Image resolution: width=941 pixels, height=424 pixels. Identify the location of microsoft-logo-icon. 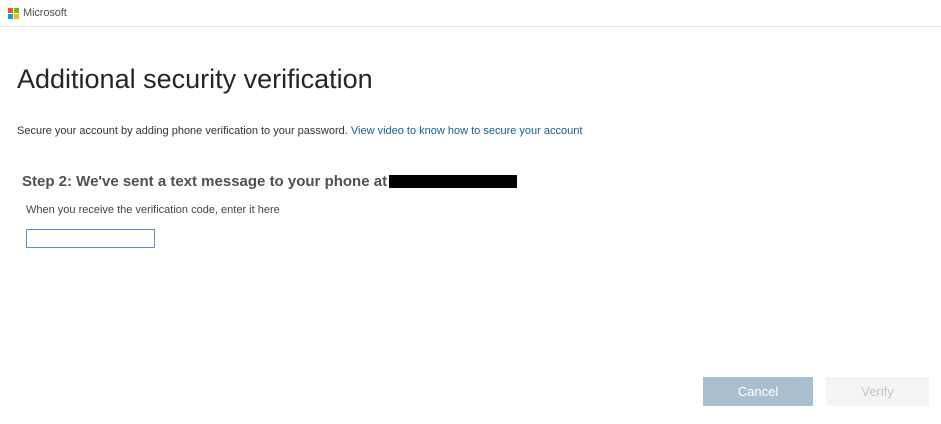
(13, 13).